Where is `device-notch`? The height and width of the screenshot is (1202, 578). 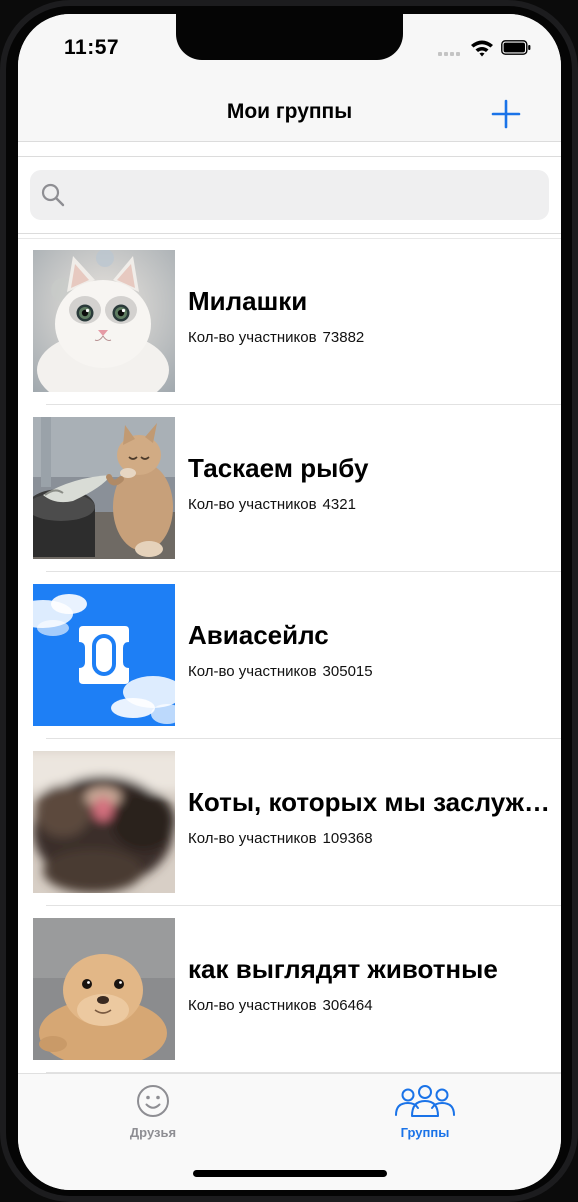 device-notch is located at coordinates (289, 37).